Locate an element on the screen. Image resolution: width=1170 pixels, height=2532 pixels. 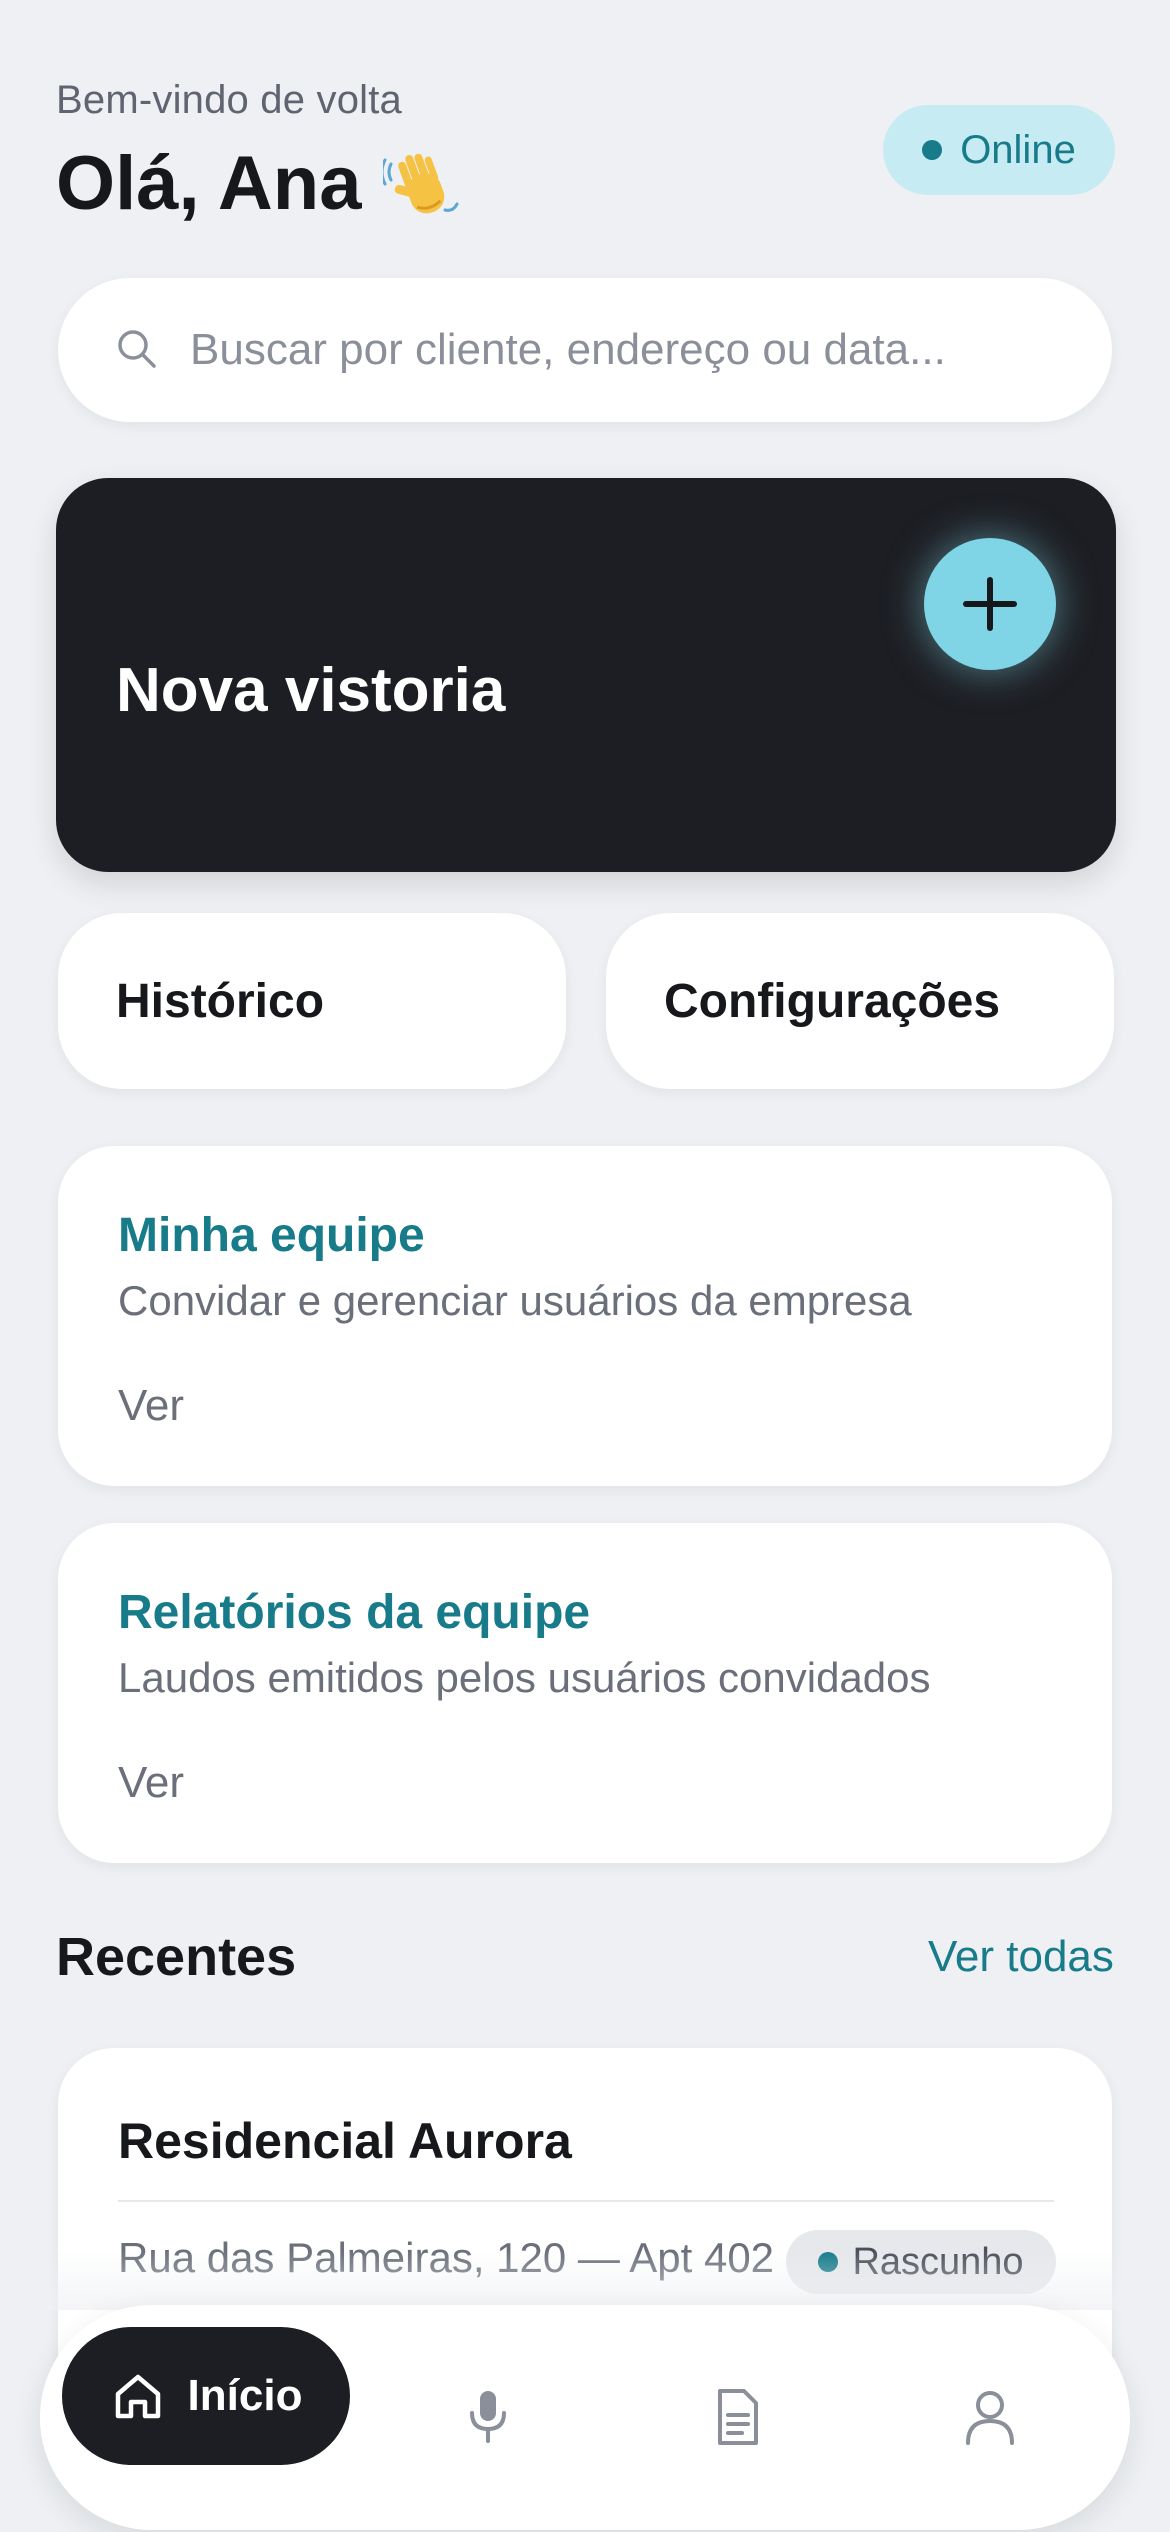
team-card-link: Ver is located at coordinates (585, 1406).